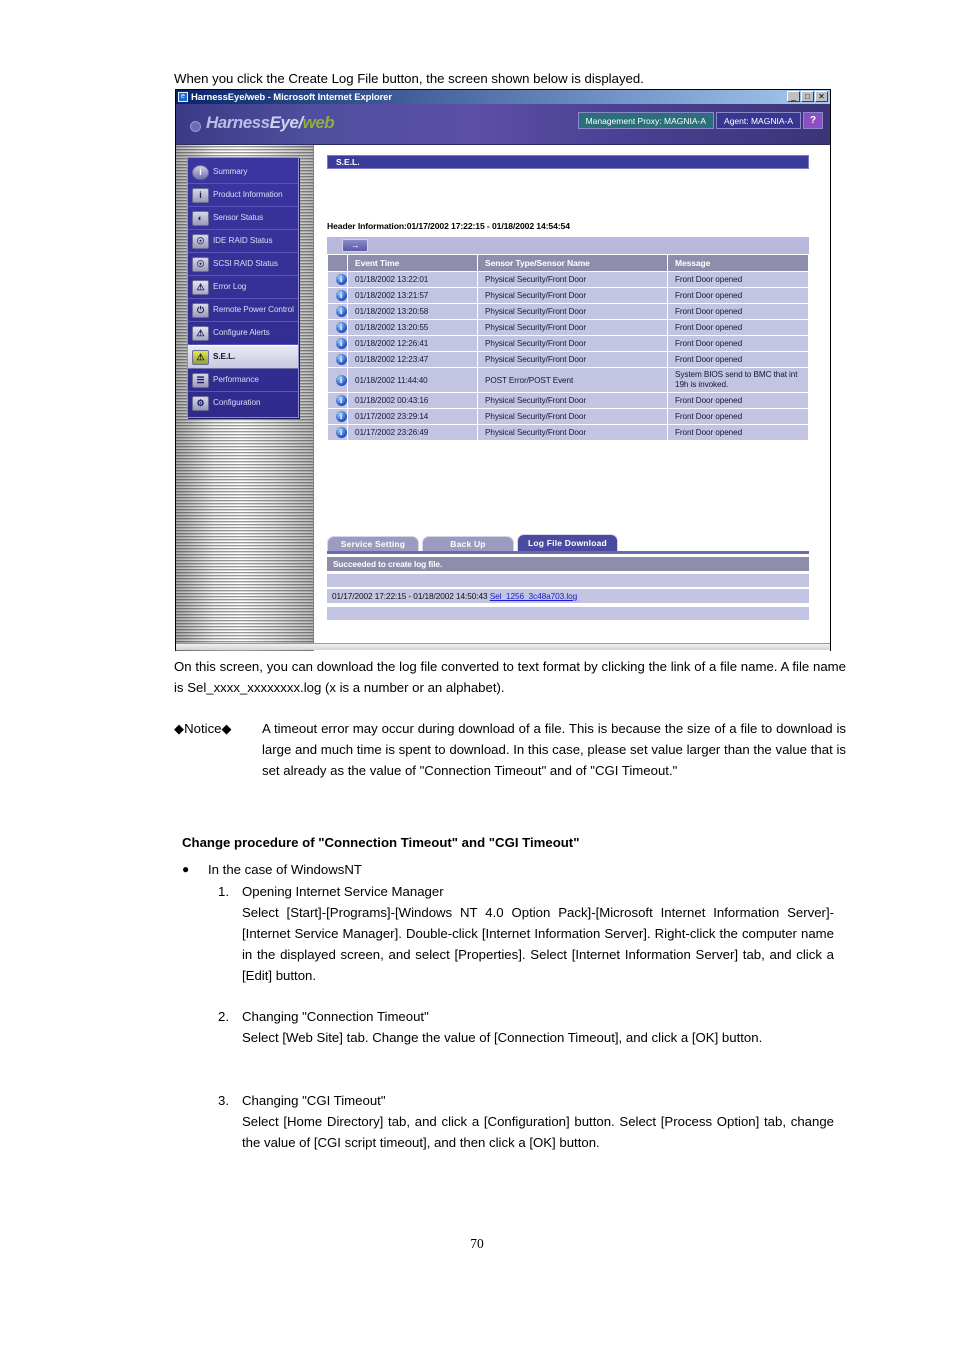  Describe the element at coordinates (412, 416) in the screenshot. I see `cell-event-time: 01/17/2002 23:29:14` at that location.